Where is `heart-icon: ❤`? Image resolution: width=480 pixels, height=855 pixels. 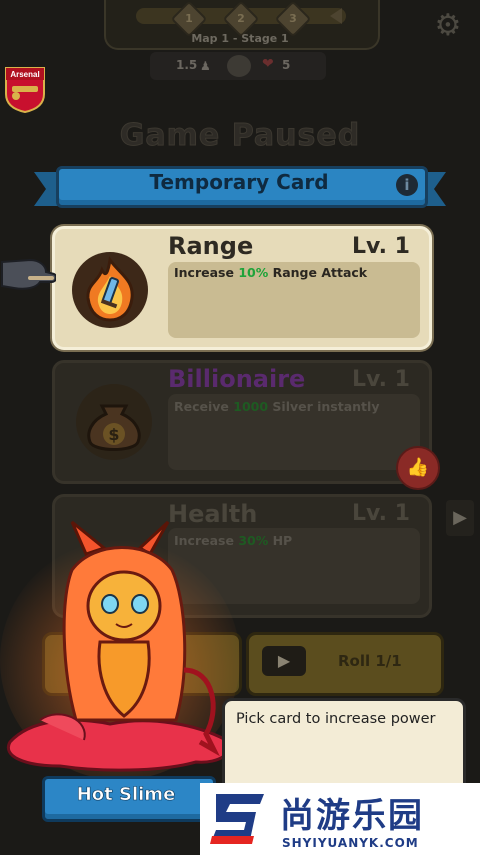
heart-icon: ❤ is located at coordinates (268, 64).